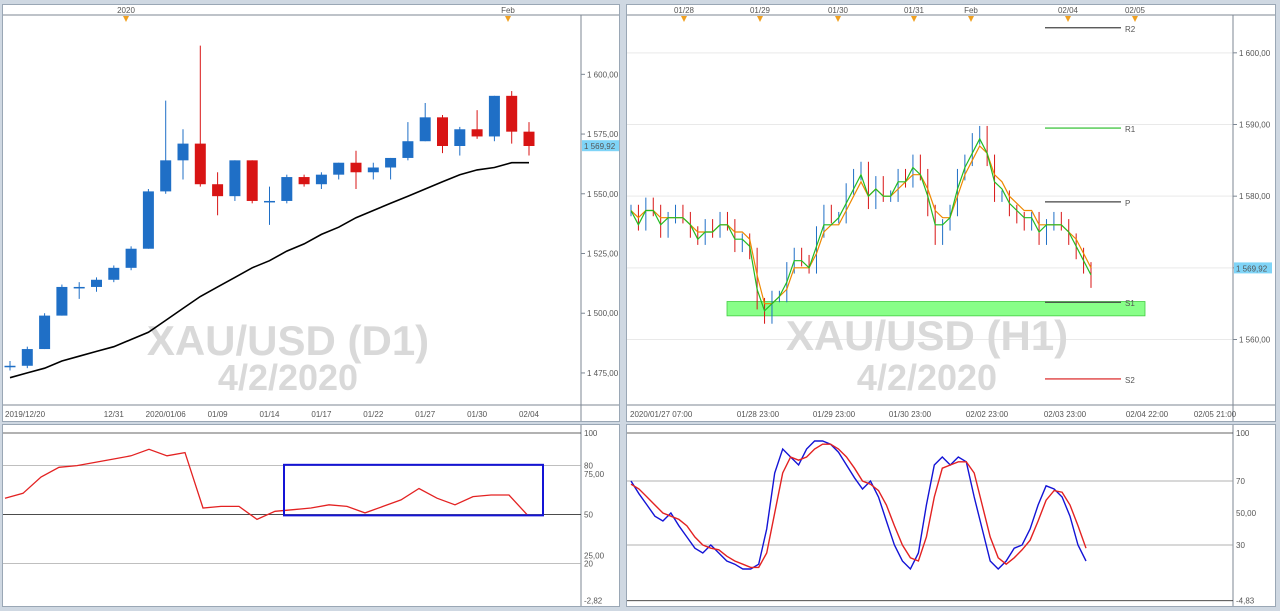 The image size is (1280, 611). What do you see at coordinates (425, 414) in the screenshot?
I see `x-tick-label: 01/27` at bounding box center [425, 414].